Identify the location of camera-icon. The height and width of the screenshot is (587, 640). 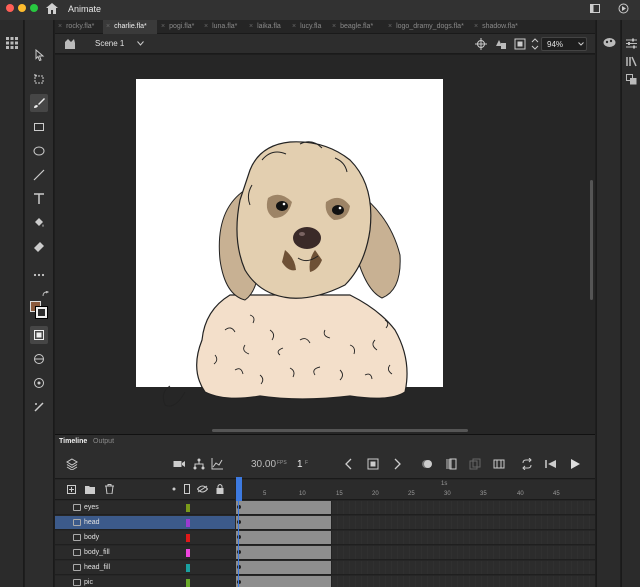
(179, 464).